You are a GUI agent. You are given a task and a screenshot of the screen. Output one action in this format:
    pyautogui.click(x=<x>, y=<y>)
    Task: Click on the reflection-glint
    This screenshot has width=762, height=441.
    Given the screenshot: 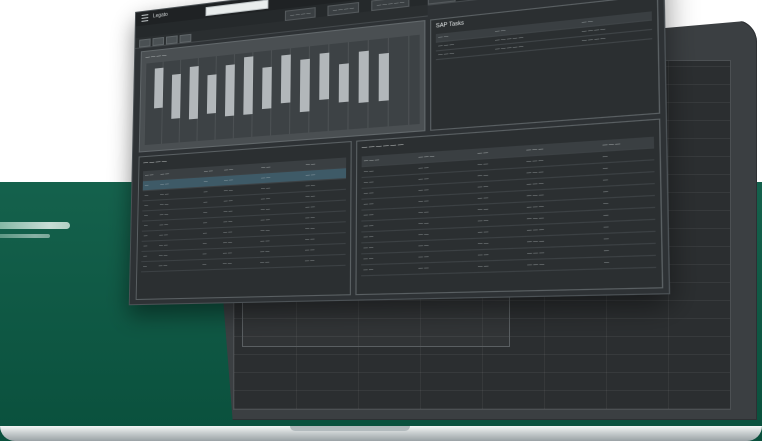 What is the action you would take?
    pyautogui.click(x=35, y=225)
    